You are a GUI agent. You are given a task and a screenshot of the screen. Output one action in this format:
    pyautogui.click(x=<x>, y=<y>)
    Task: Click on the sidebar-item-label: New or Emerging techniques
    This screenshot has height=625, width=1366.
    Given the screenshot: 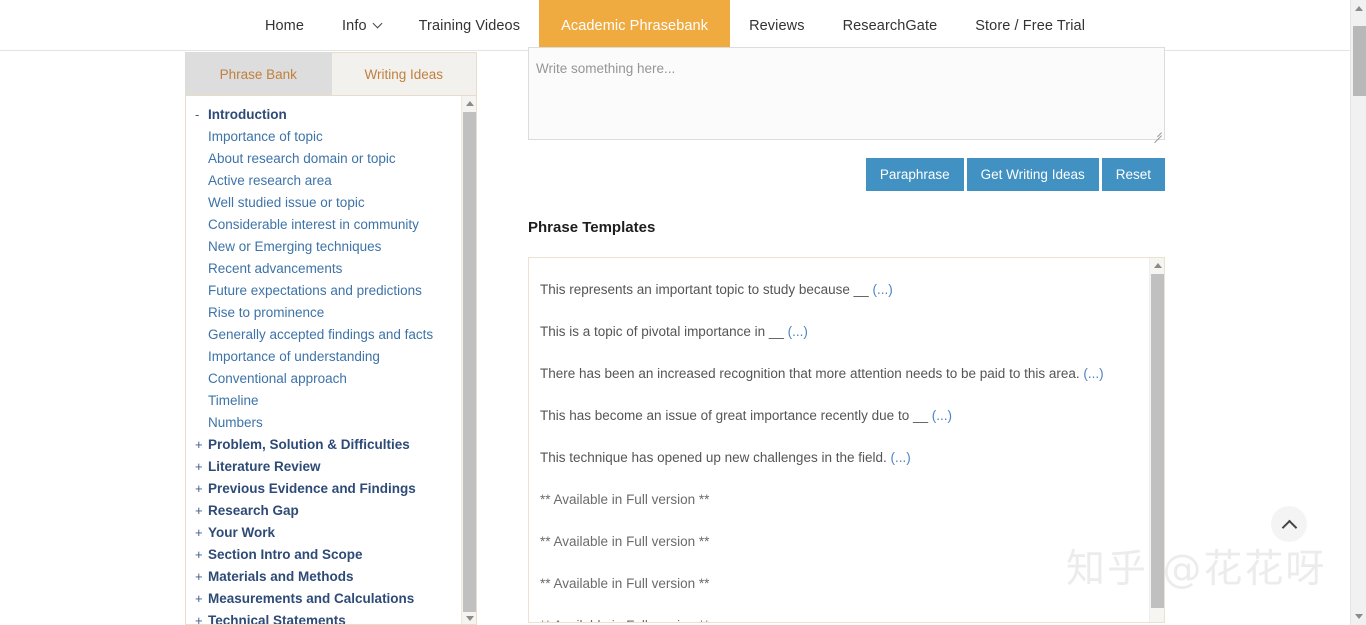 What is the action you would take?
    pyautogui.click(x=295, y=246)
    